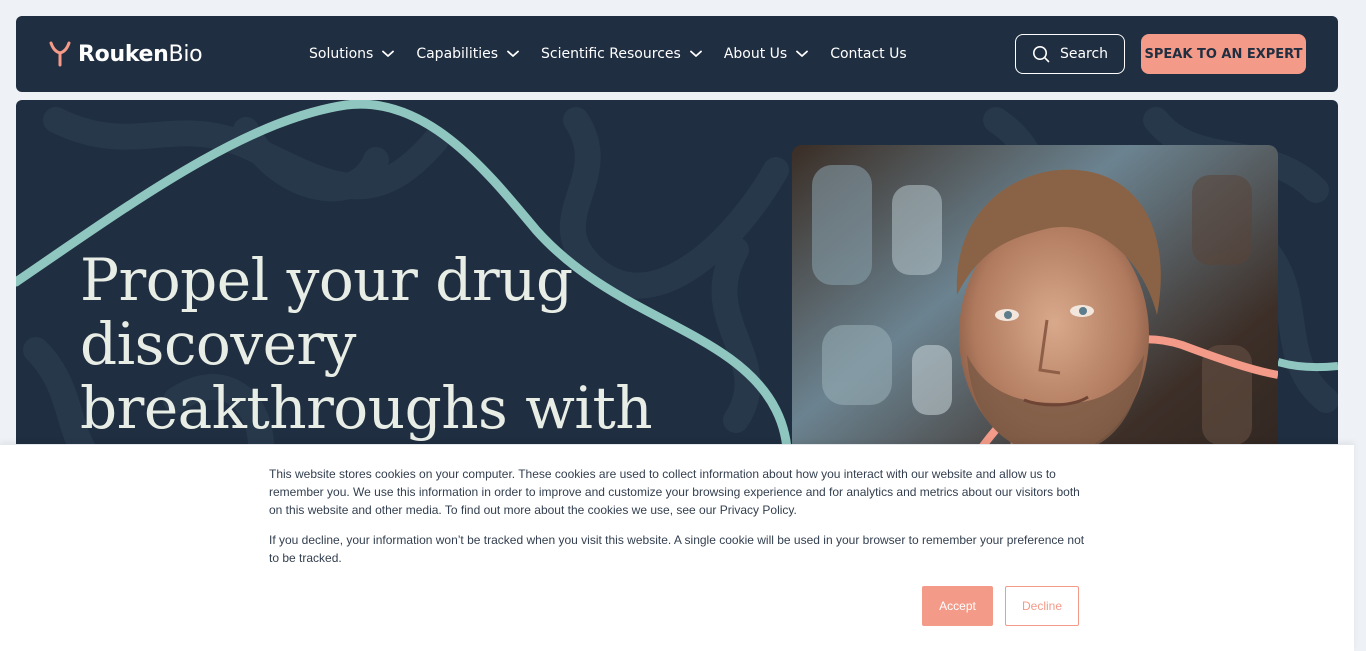  Describe the element at coordinates (1041, 54) in the screenshot. I see `search-icon` at that location.